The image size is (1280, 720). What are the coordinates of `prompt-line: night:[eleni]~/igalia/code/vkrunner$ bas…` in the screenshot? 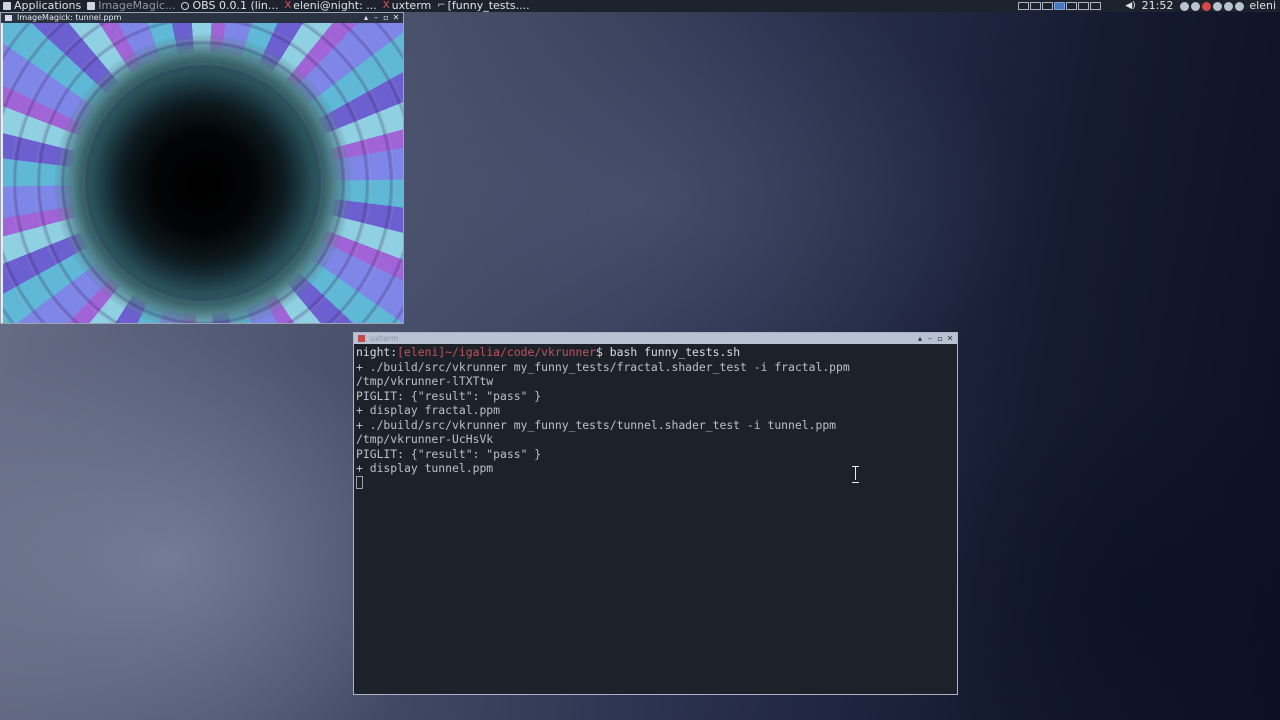 It's located at (655, 352).